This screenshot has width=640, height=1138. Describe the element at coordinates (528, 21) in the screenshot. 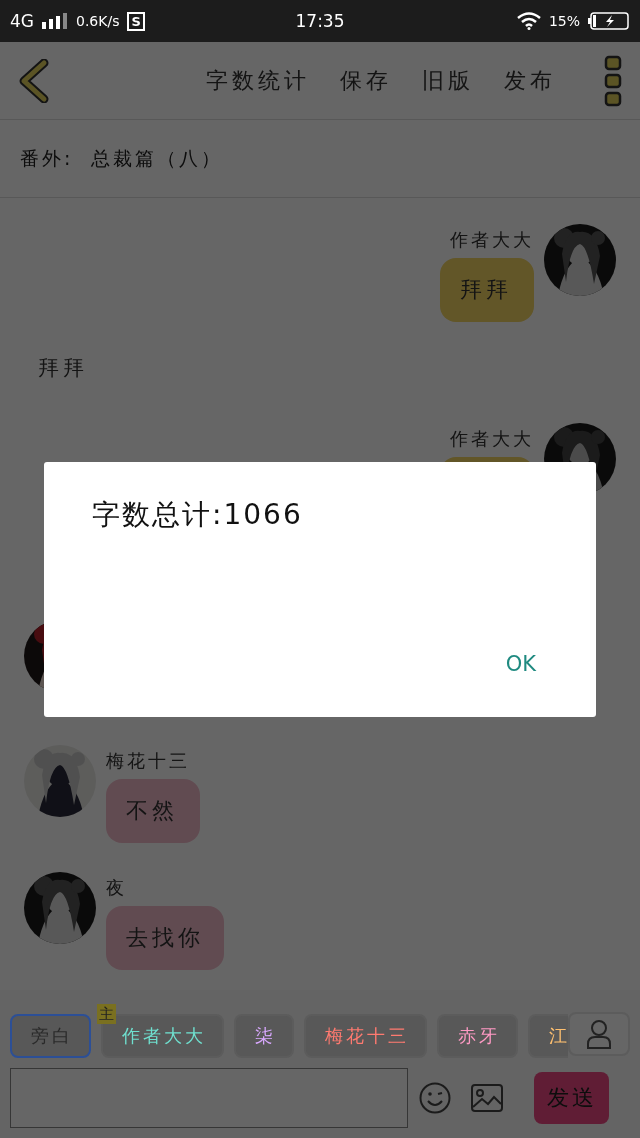

I see `wifi-icon` at that location.